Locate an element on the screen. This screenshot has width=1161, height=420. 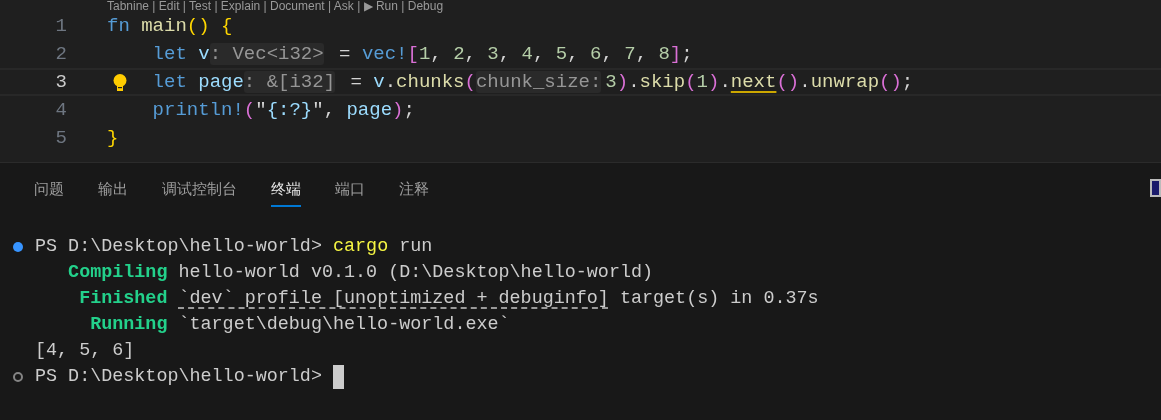
line-number: 4 is located at coordinates (61, 110).